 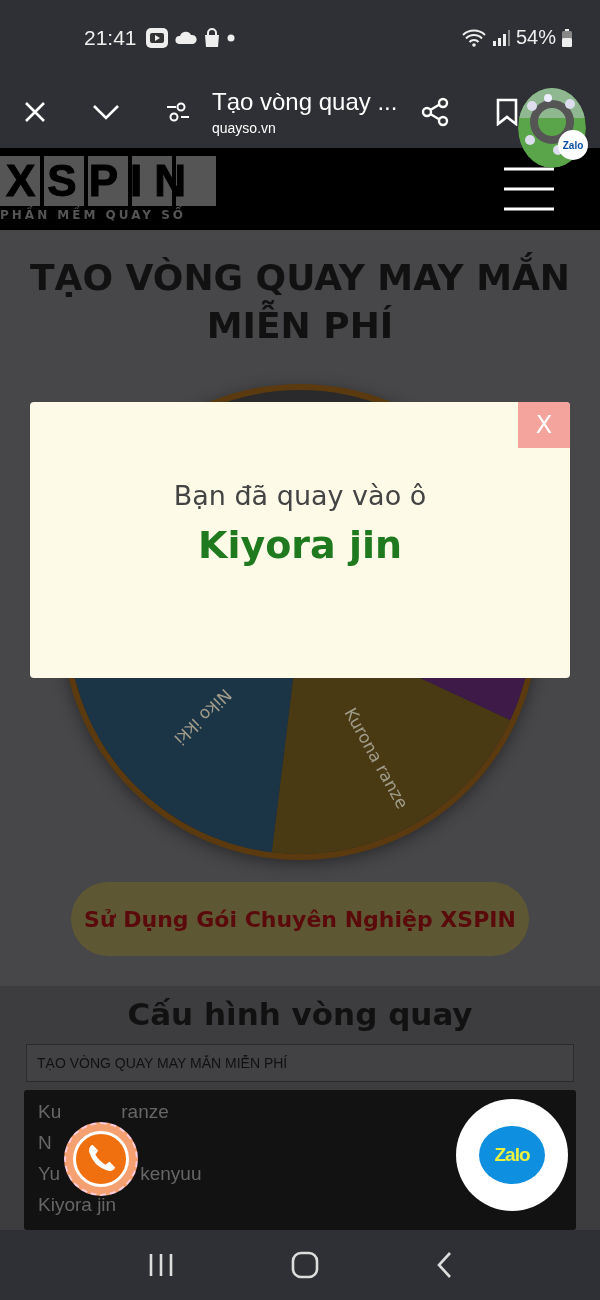 I want to click on video-app-icon, so click(x=156, y=37).